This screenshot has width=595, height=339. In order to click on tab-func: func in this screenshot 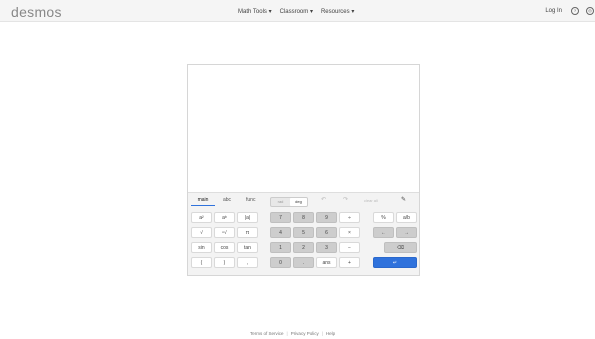, I will do `click(250, 200)`.